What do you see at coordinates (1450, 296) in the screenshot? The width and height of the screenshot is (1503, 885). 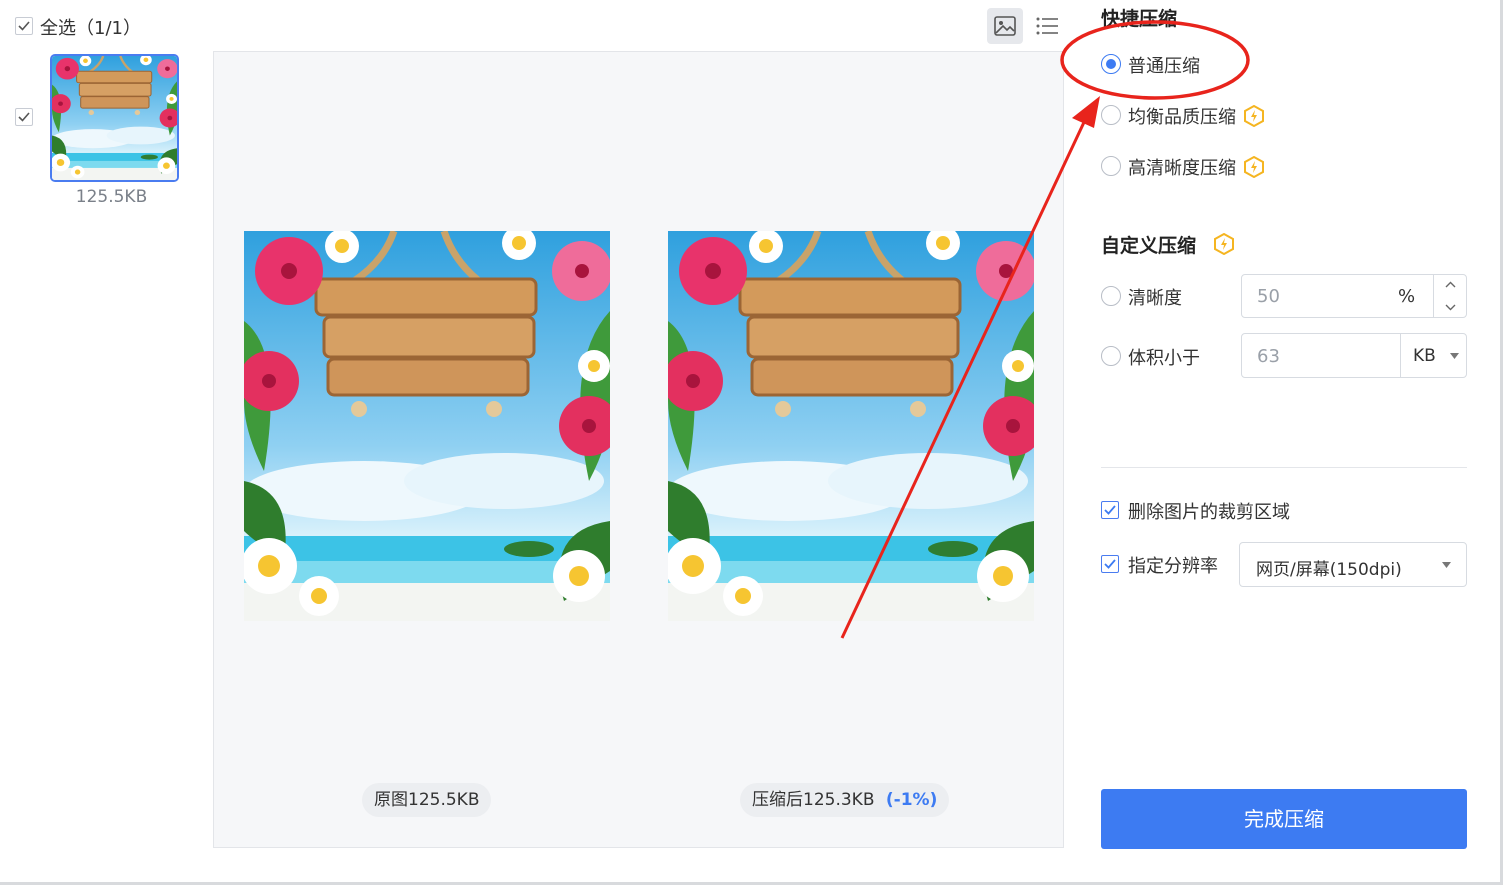 I see `clarity-stepper` at bounding box center [1450, 296].